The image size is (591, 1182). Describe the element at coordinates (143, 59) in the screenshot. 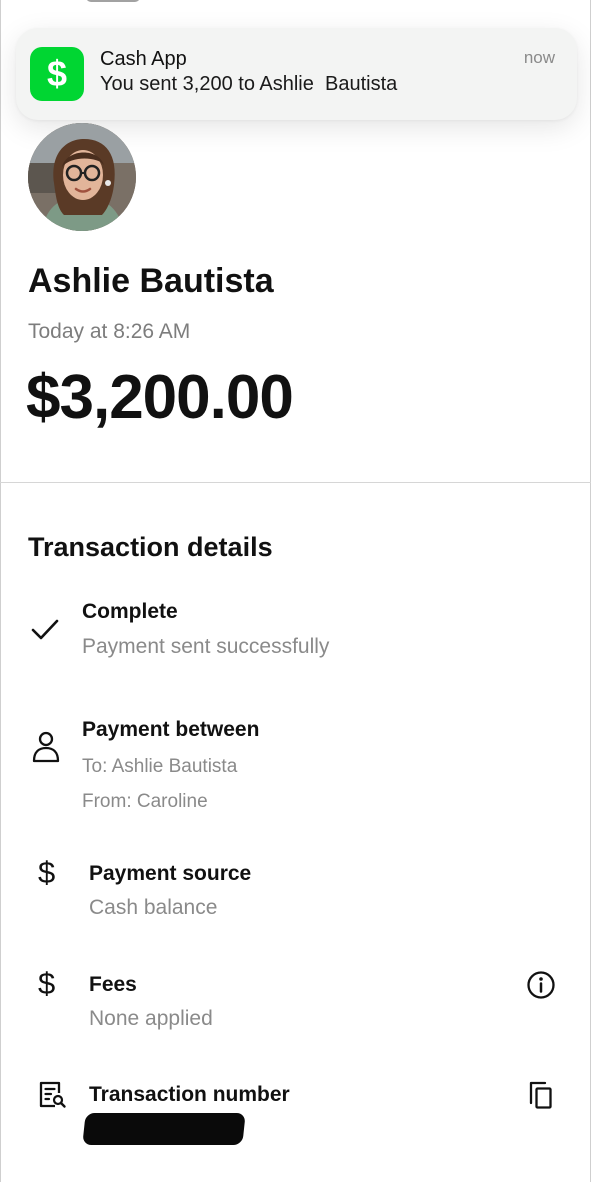

I see `notification-app-name: Cash App` at that location.